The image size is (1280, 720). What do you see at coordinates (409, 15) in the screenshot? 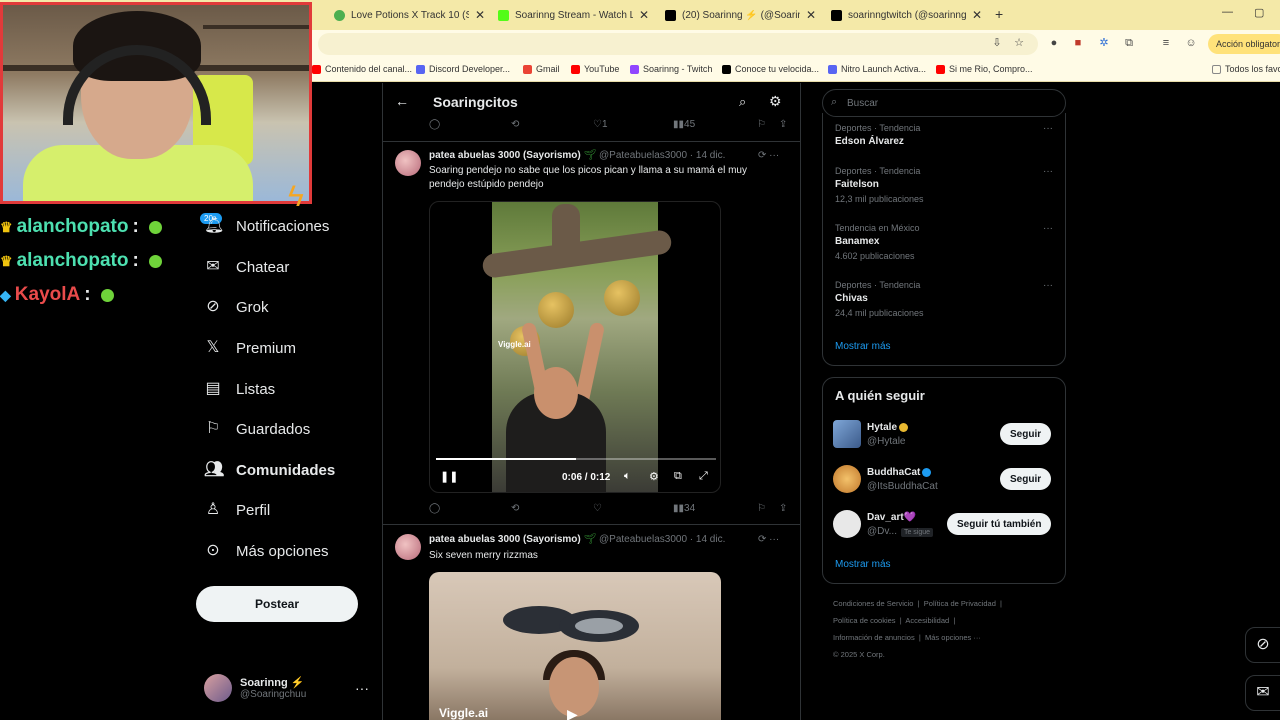
I see `tab-love-potions: Love Potions X Track 10 (Slowed) ✕` at bounding box center [409, 15].